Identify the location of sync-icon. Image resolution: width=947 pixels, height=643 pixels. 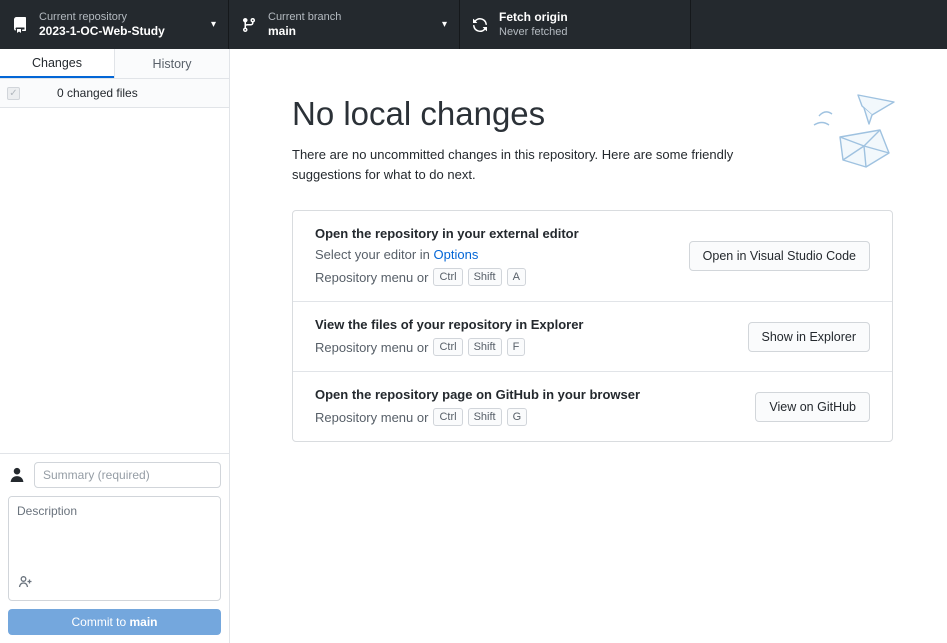
(480, 25).